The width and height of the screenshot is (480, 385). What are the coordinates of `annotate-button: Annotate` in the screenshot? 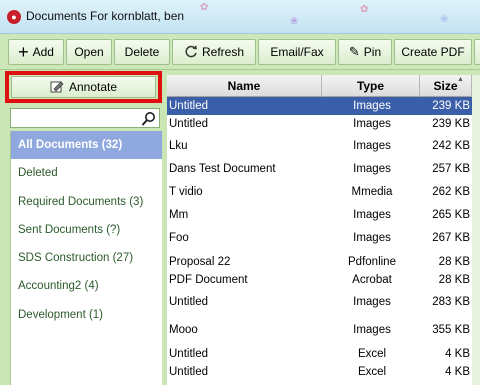 It's located at (83, 87).